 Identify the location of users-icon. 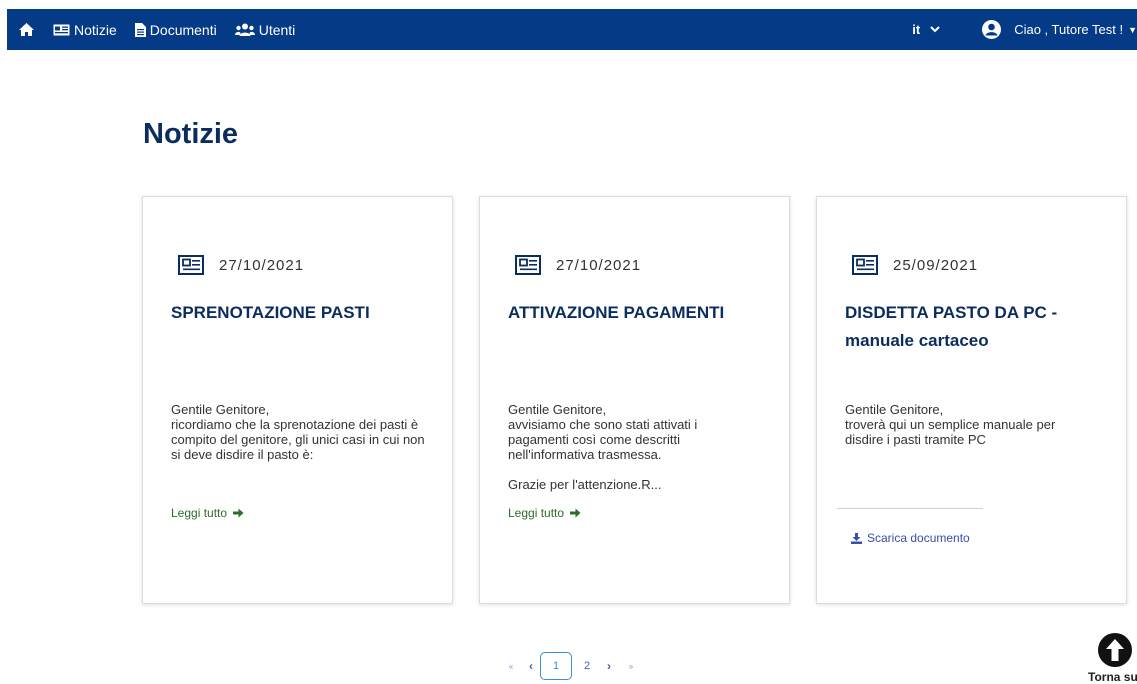
(244, 29).